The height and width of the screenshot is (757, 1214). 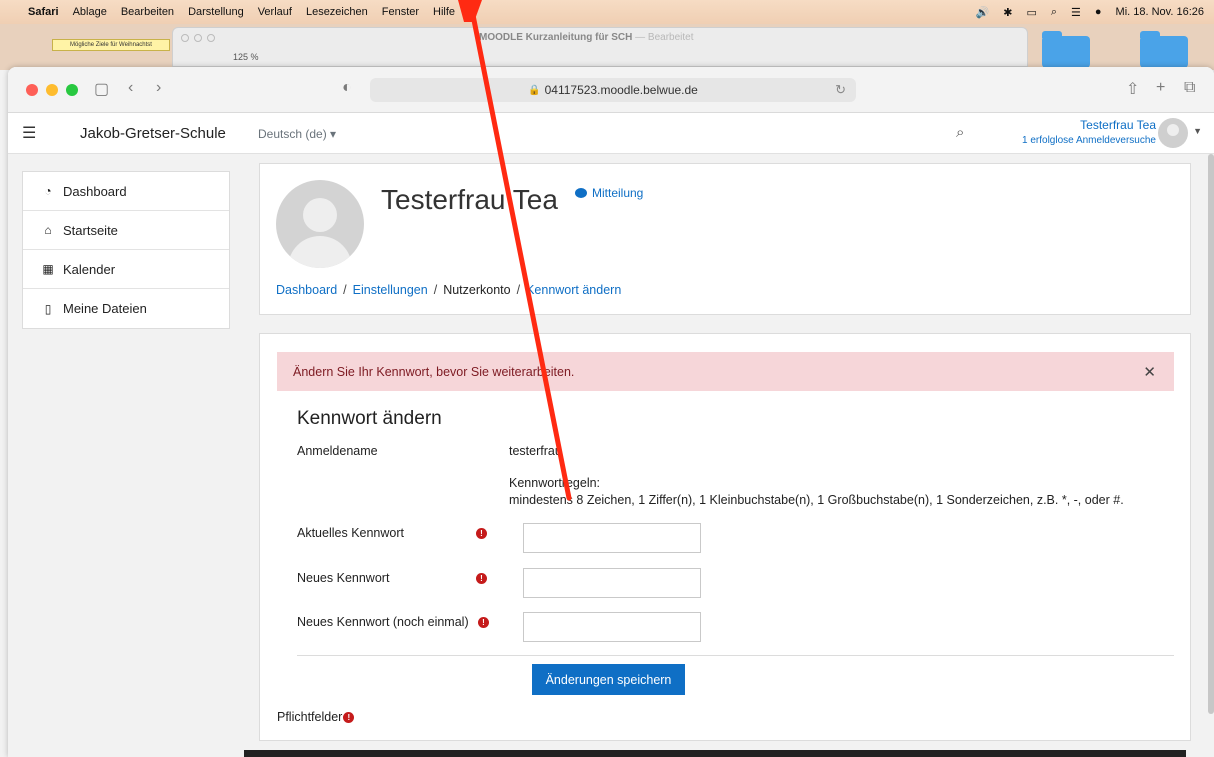 I want to click on site-name: Jakob-Gretser-Schule, so click(x=153, y=133).